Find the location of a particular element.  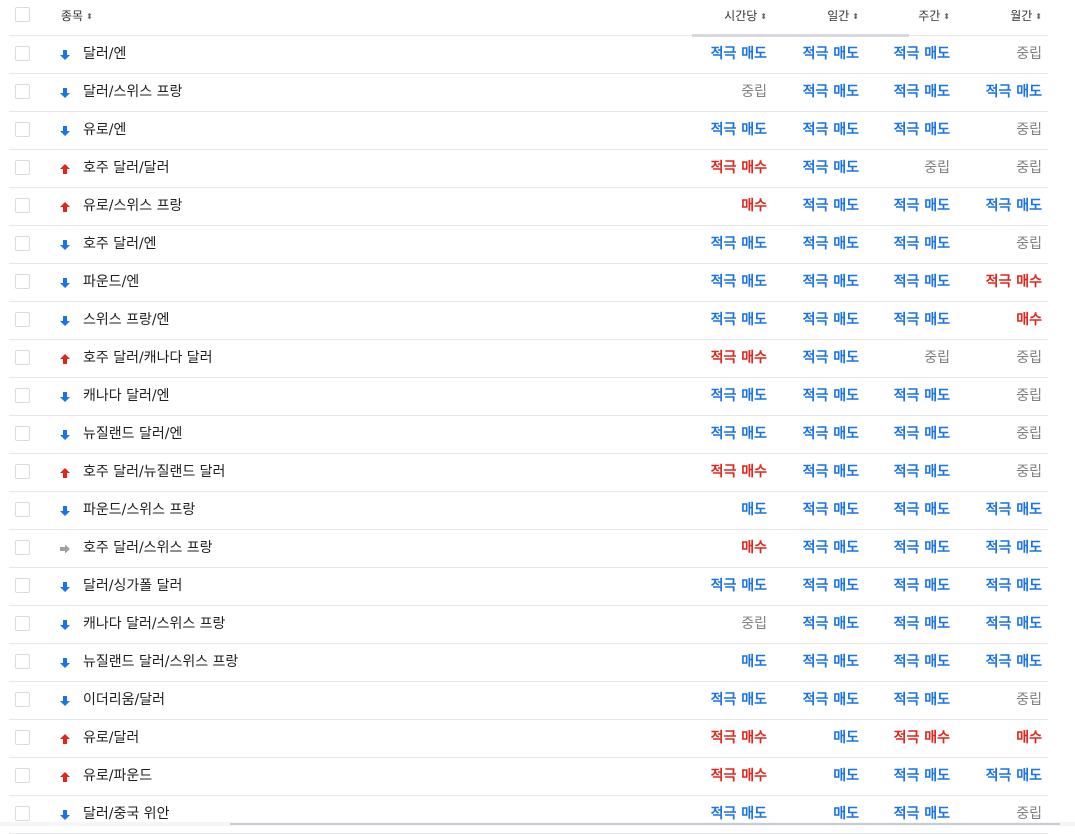

symbol-name: 캐나다 달러/스위스 프랑 is located at coordinates (154, 624).